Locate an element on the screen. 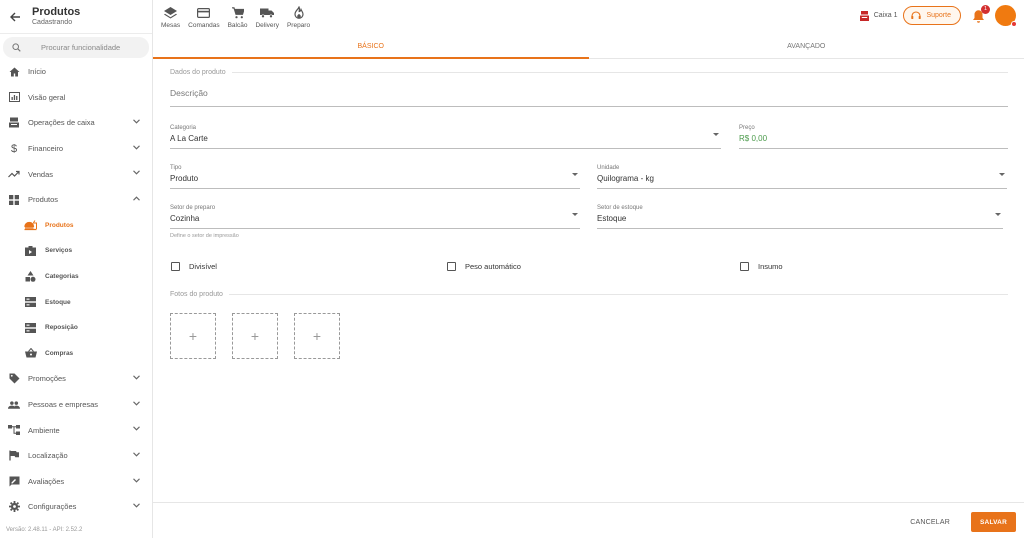 This screenshot has height=538, width=1024. gear-icon is located at coordinates (14, 507).